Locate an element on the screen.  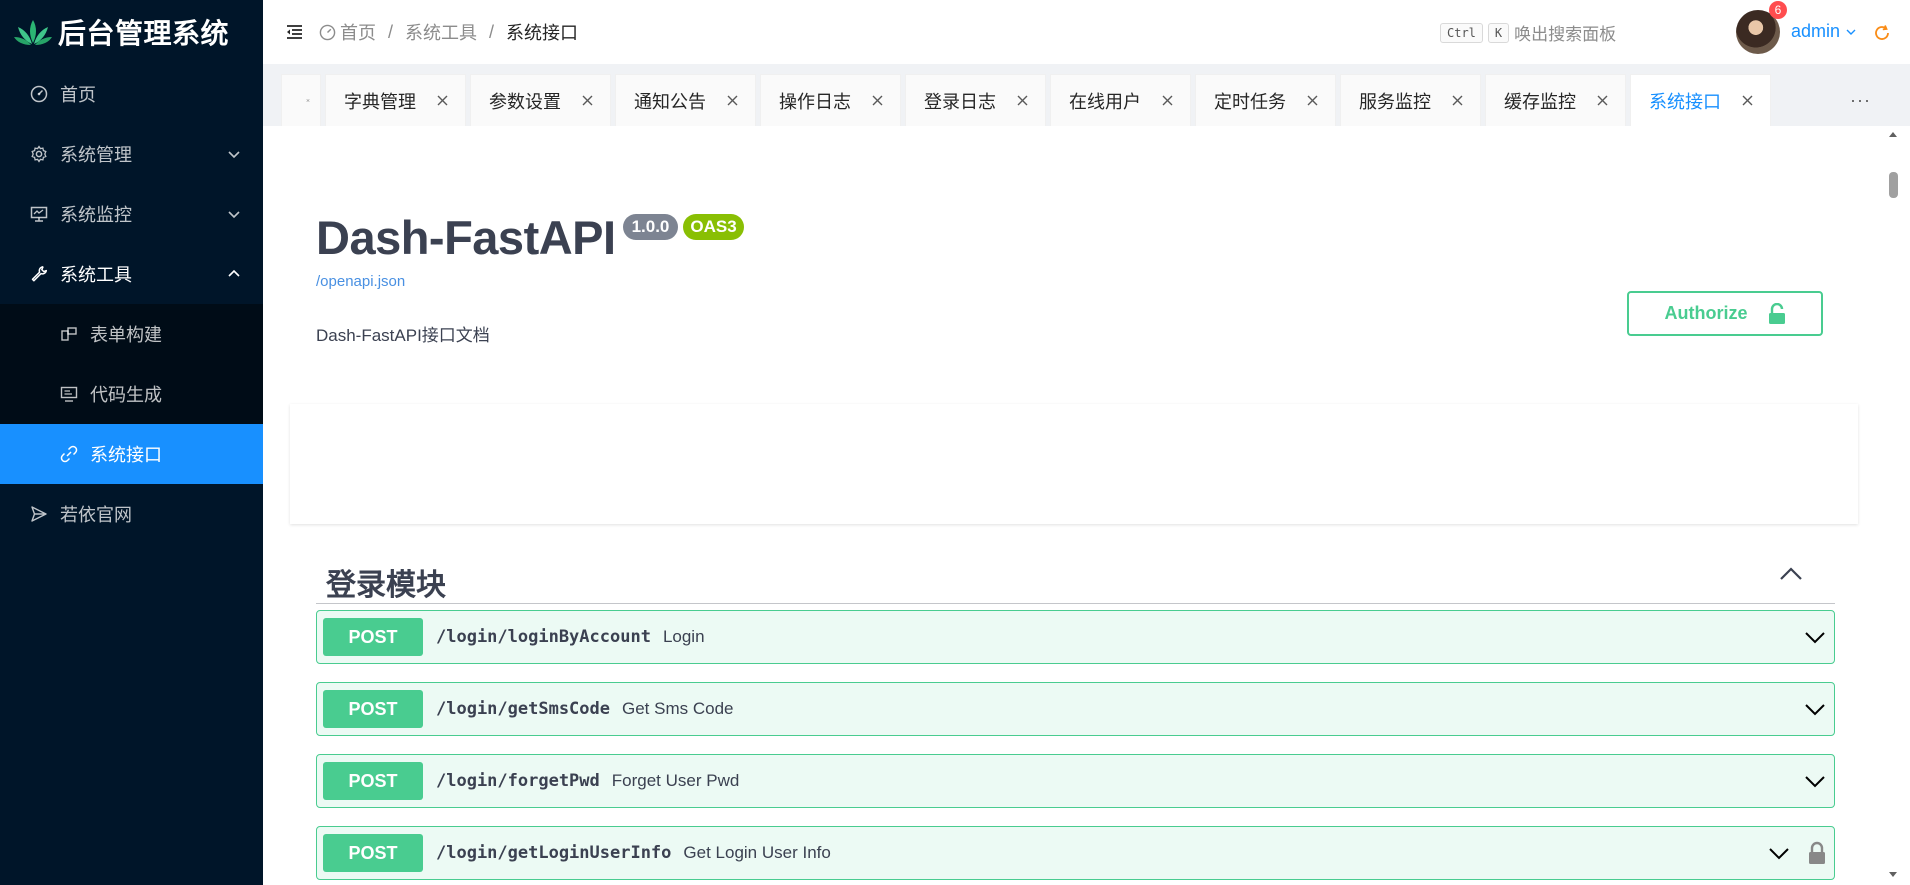
tag-section-login: 登录模块 is located at coordinates (1075, 579).